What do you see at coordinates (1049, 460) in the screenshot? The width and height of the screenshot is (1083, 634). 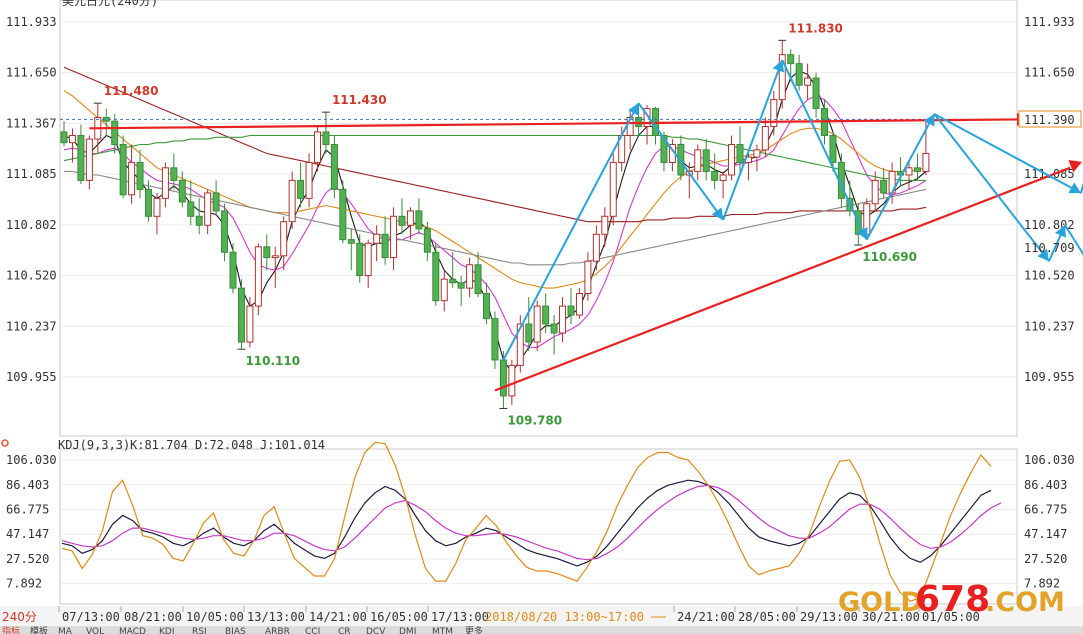 I see `kdj-y-tick-right: 106.030` at bounding box center [1049, 460].